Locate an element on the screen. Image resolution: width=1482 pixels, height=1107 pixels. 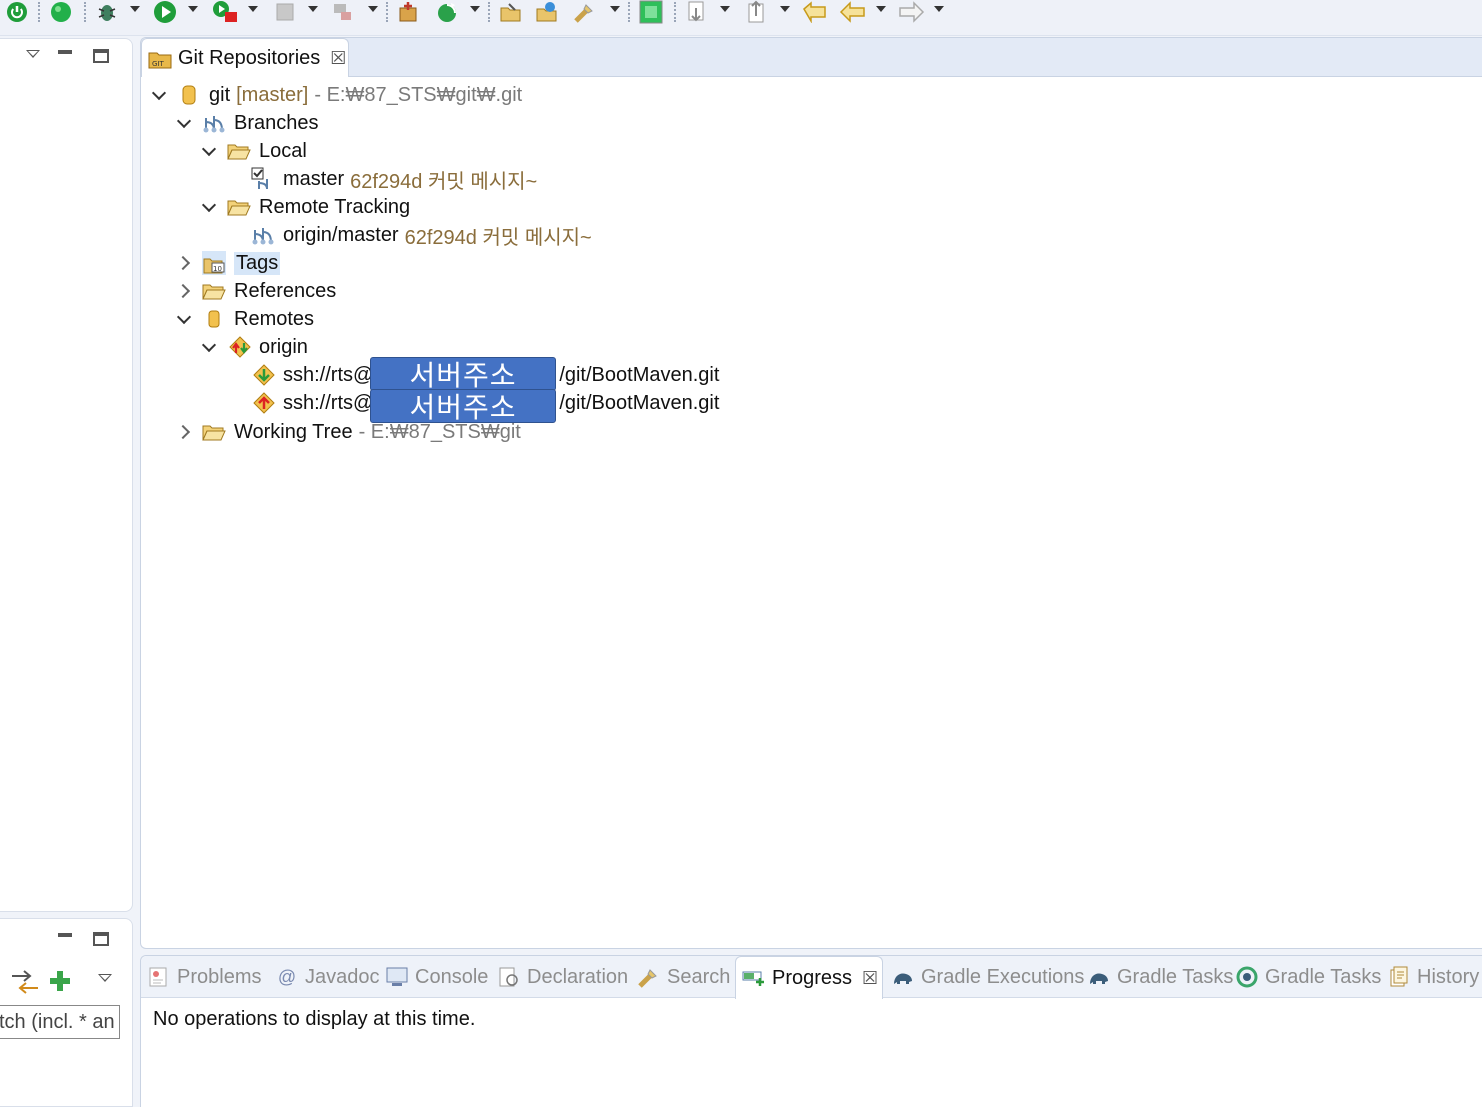
tab-console: Console is located at coordinates (436, 977).